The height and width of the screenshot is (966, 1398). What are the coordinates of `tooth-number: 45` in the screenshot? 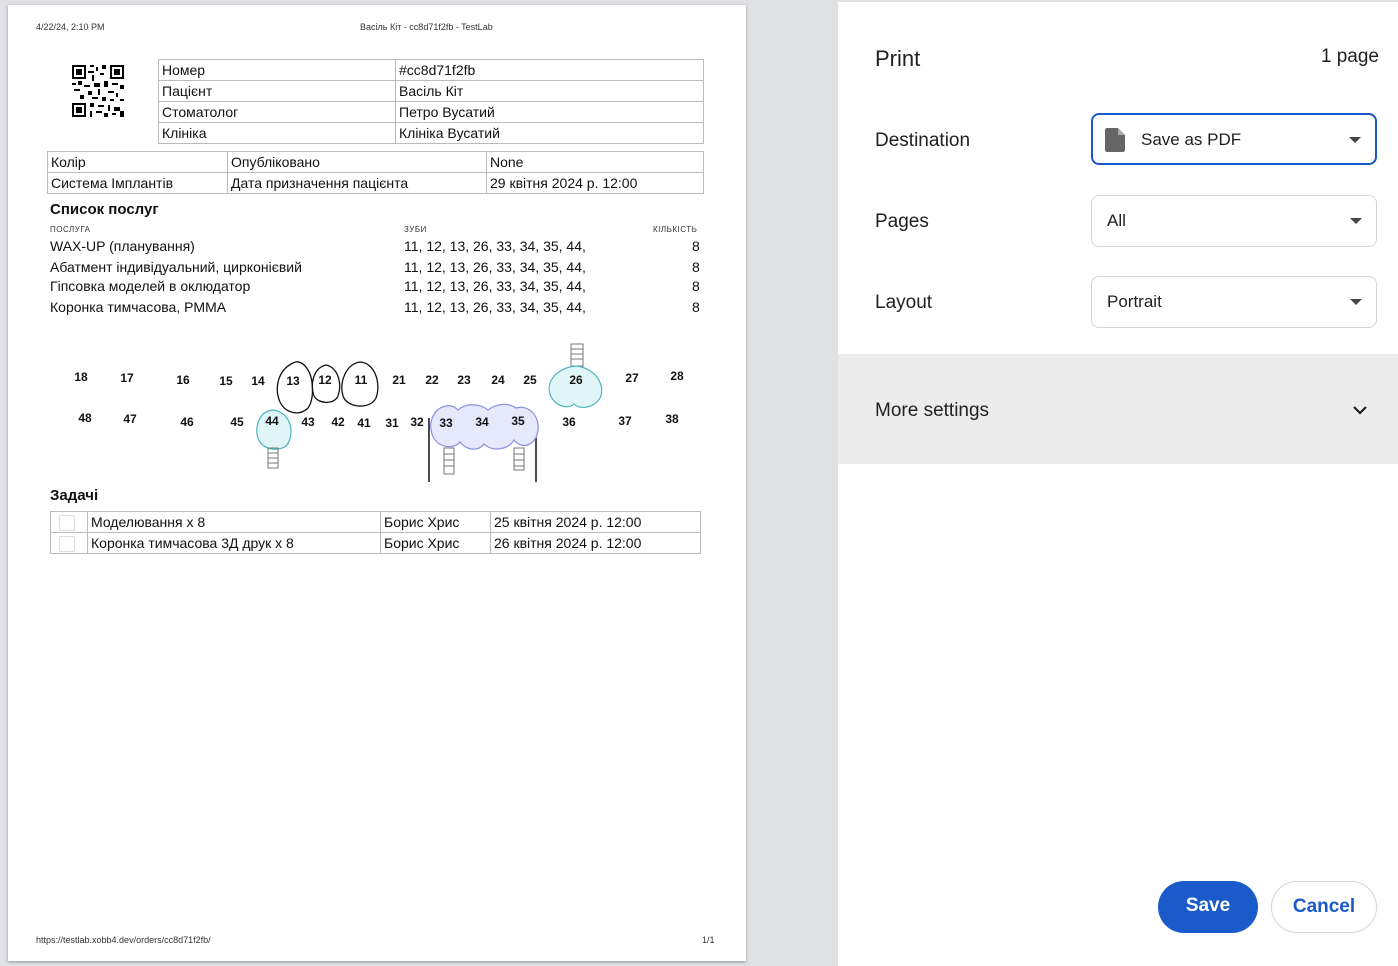 It's located at (237, 422).